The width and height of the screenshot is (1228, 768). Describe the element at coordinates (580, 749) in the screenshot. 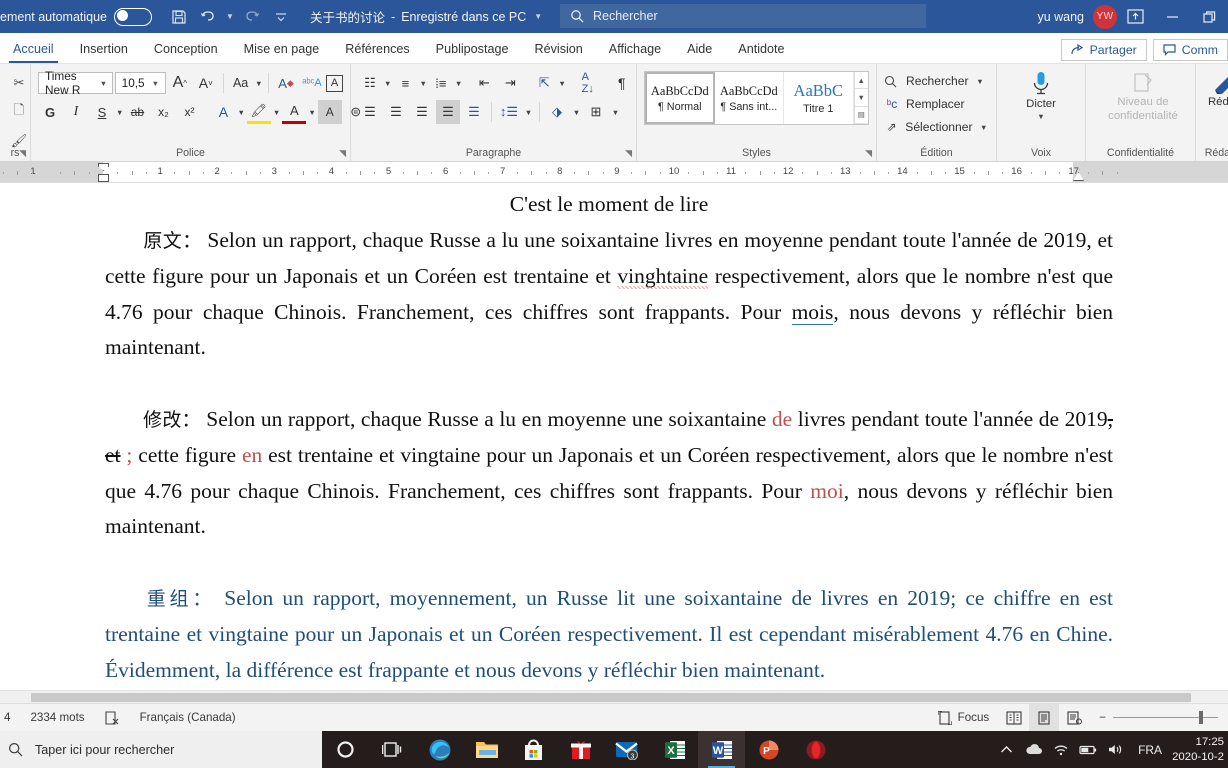

I see `gift-icon` at that location.